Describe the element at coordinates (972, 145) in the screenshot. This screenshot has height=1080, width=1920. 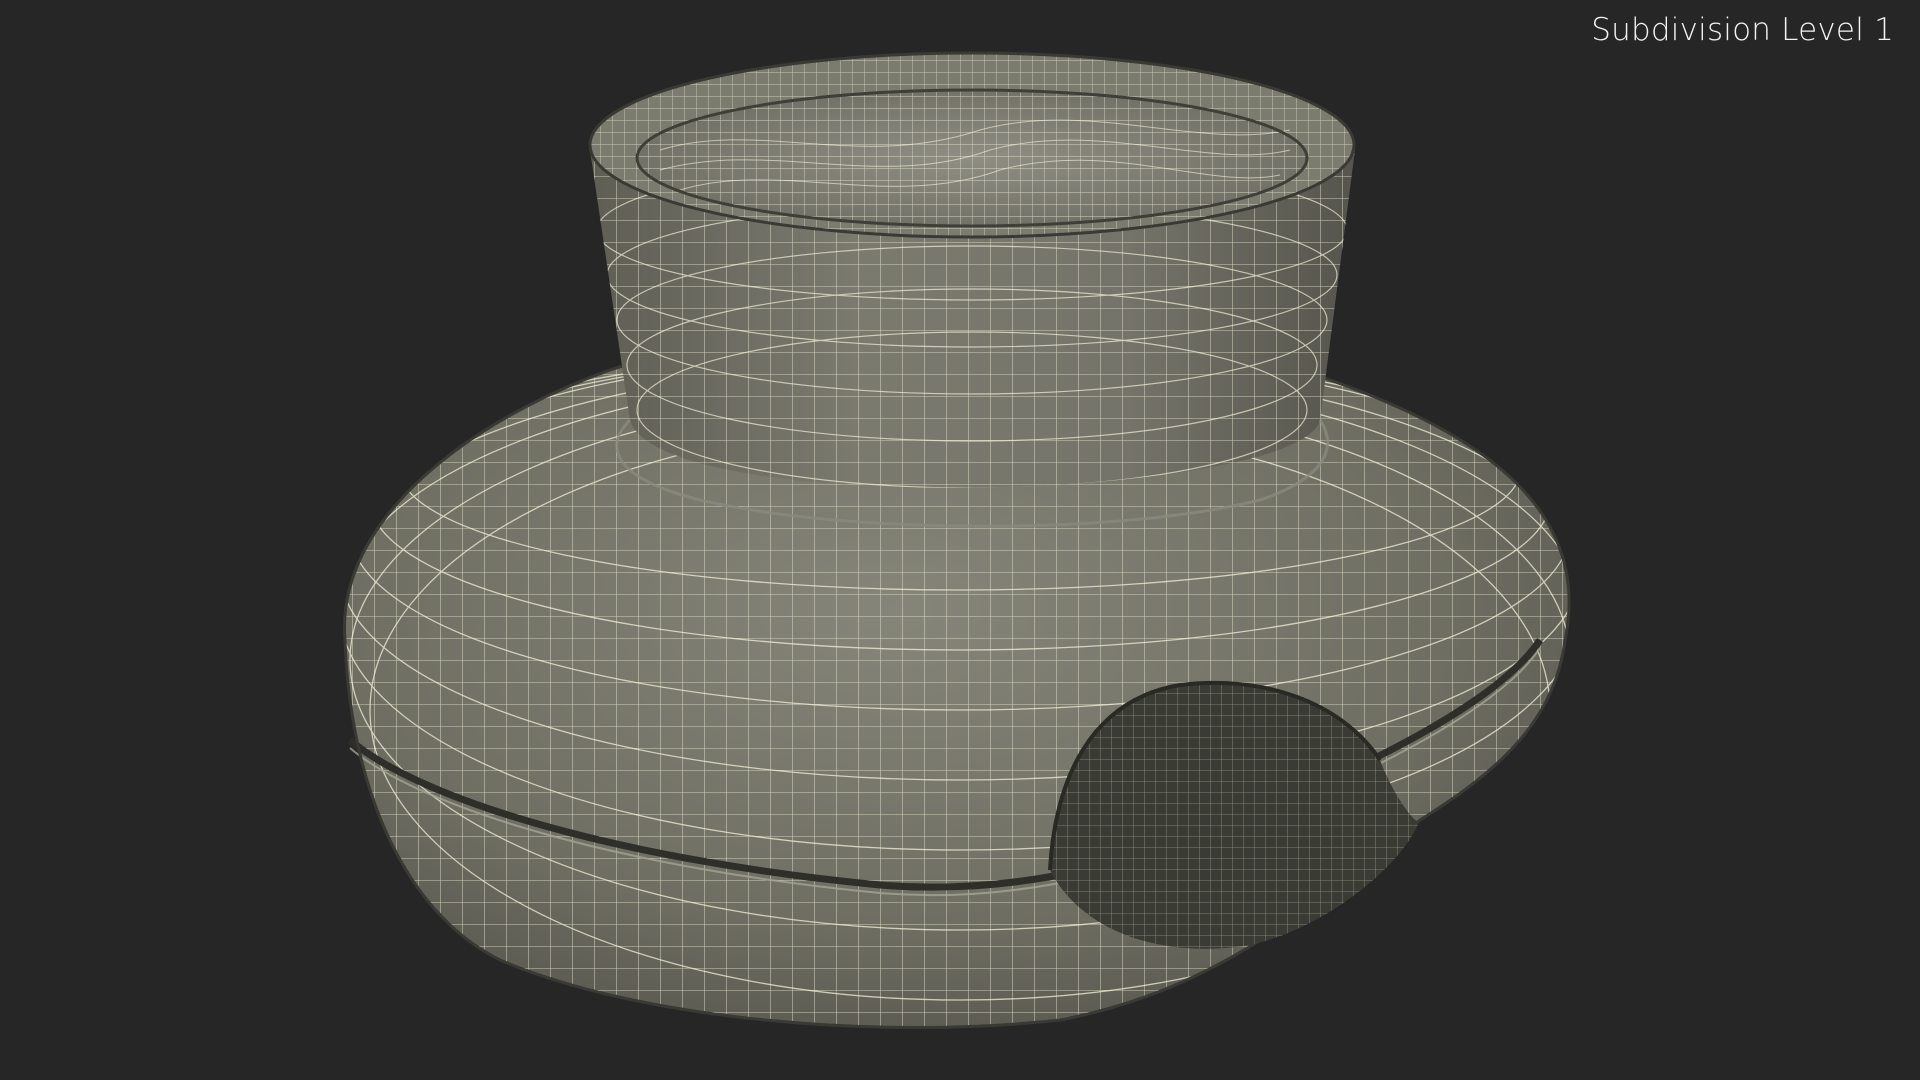
I see `top-cushion` at that location.